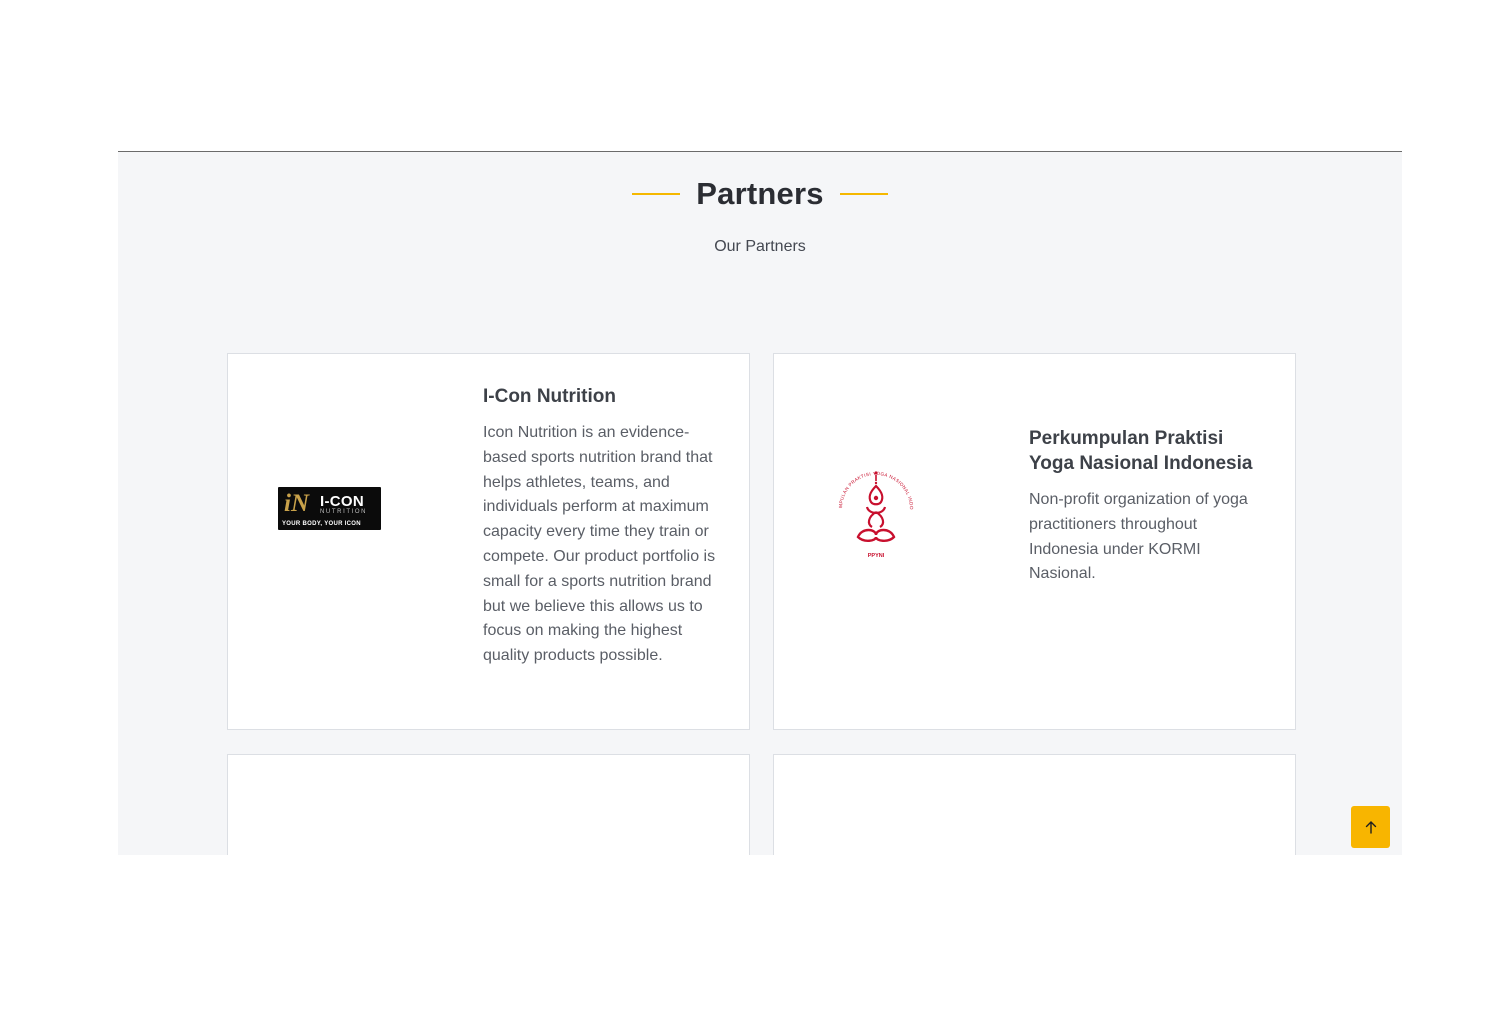  What do you see at coordinates (876, 556) in the screenshot?
I see `ppyni-abbr: PPYNI` at bounding box center [876, 556].